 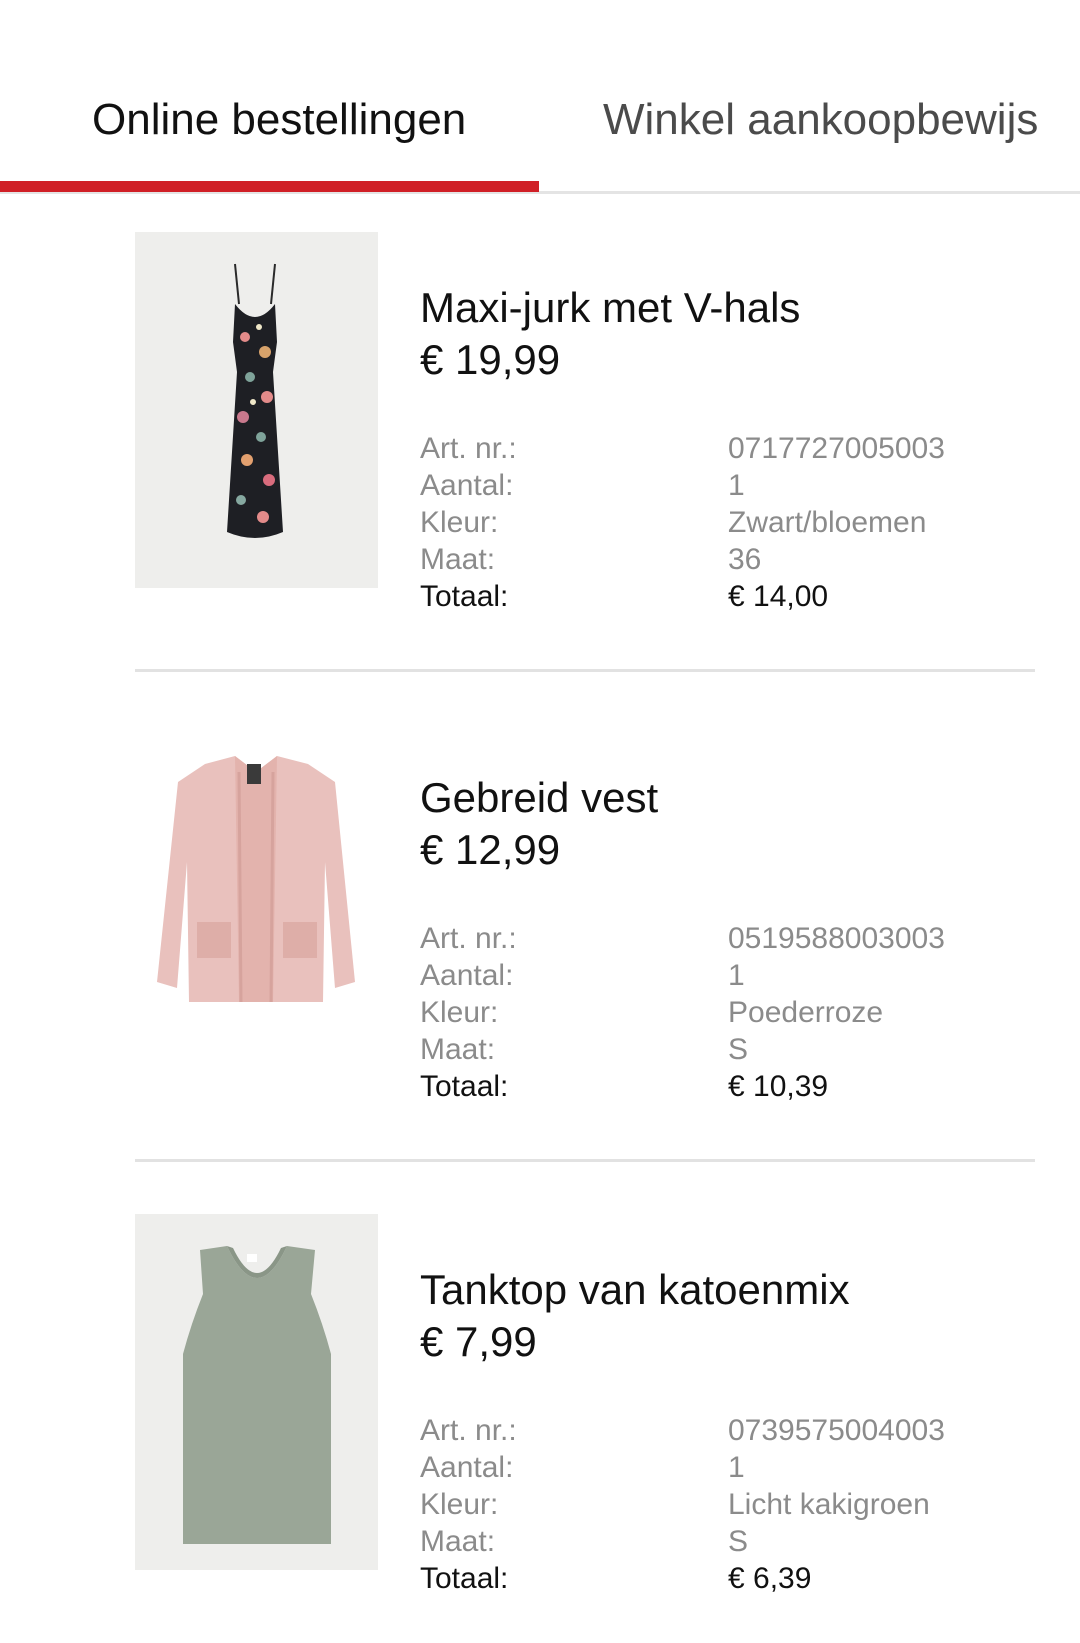 I want to click on article-number-value: 0717727005003, so click(x=836, y=448).